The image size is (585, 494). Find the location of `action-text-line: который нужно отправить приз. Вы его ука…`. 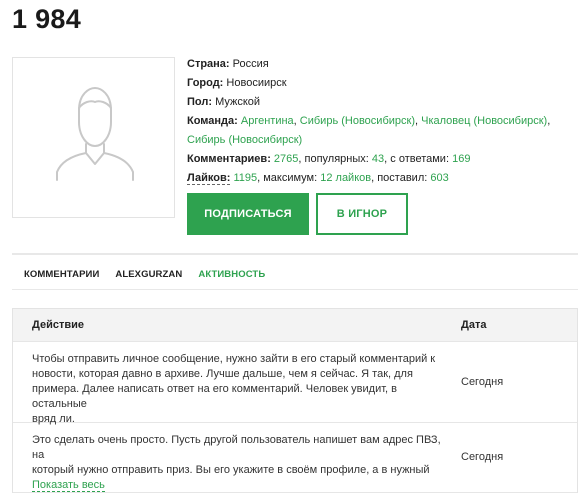

action-text-line: который нужно отправить приз. Вы его ука… is located at coordinates (231, 470).